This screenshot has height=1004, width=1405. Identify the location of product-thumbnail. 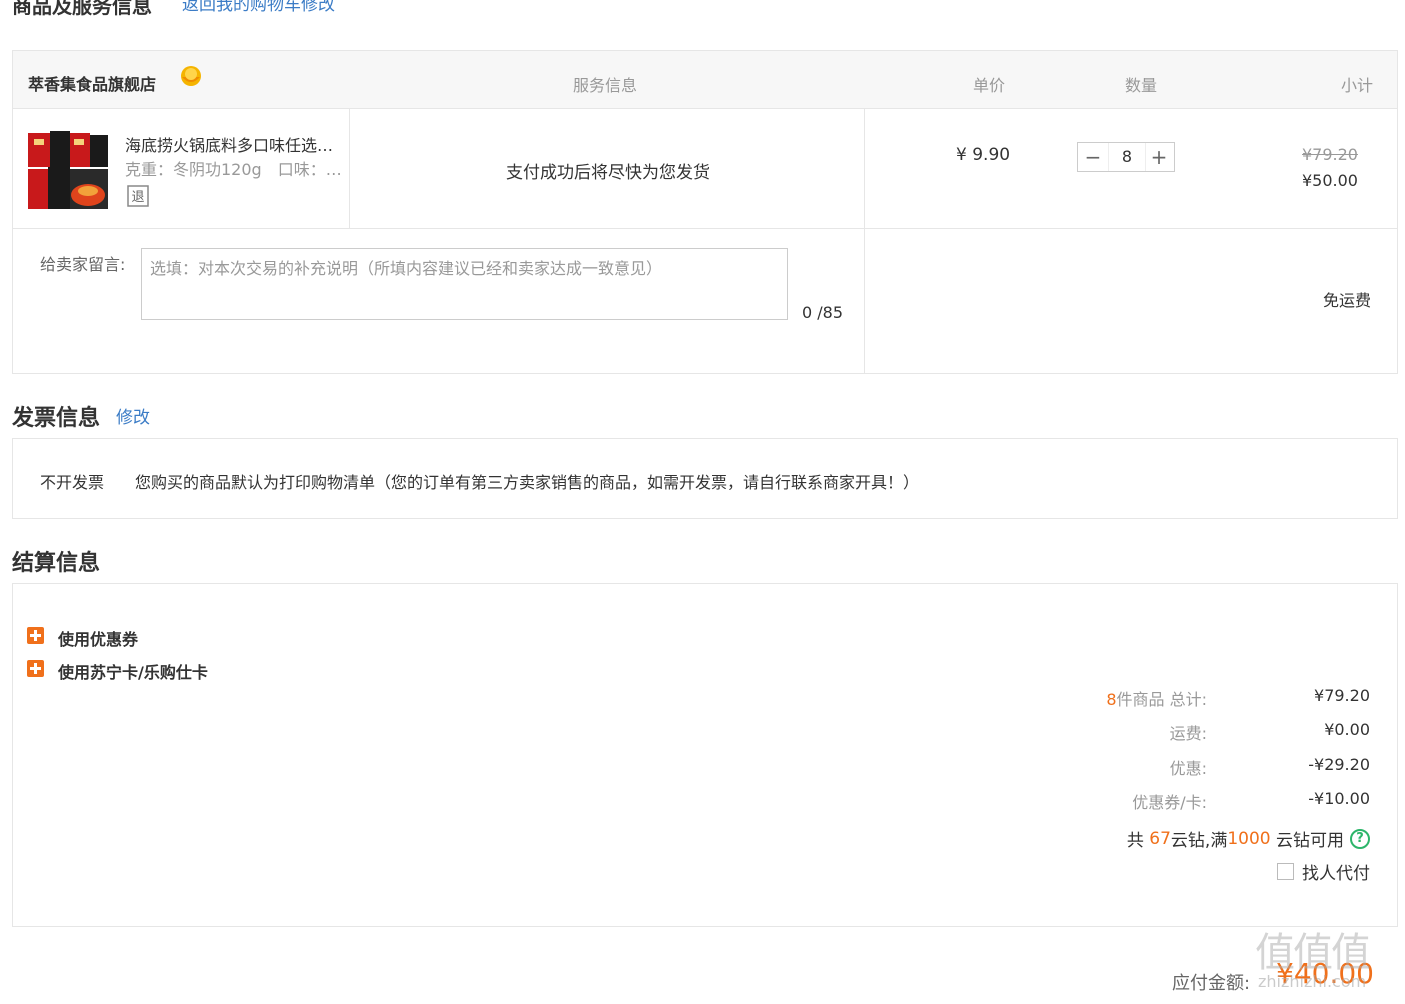
(68, 171).